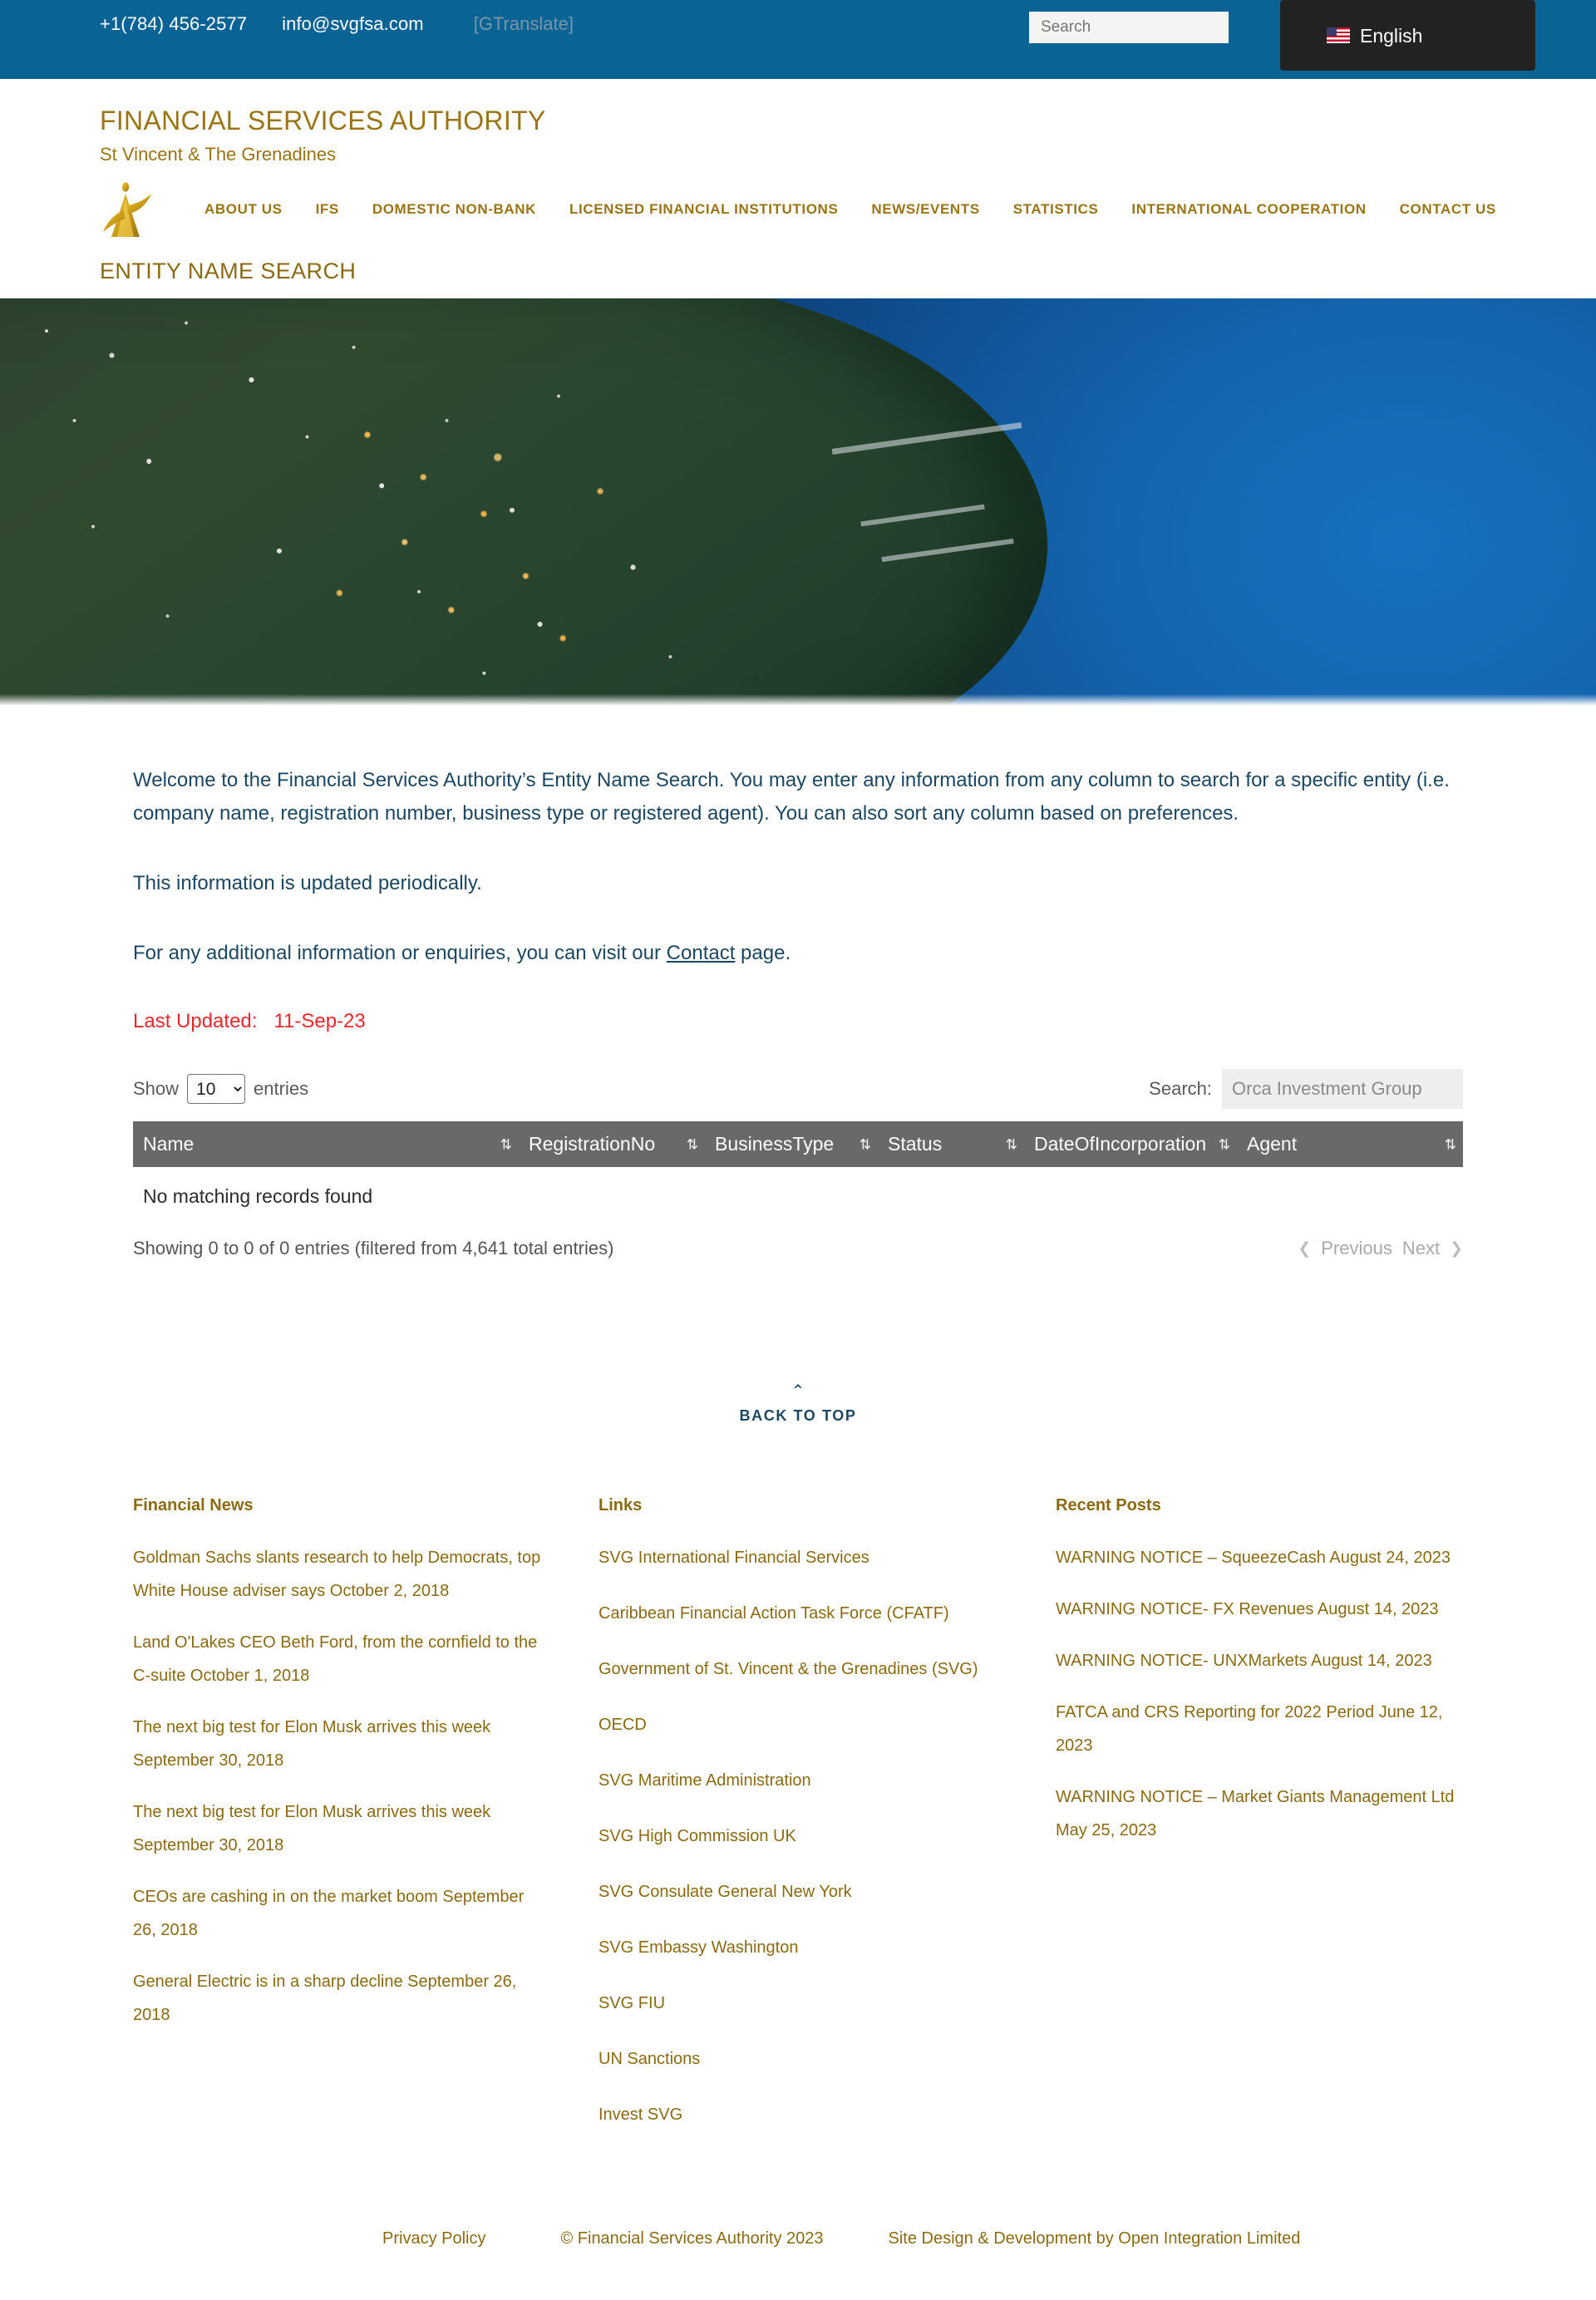  What do you see at coordinates (169, 1144) in the screenshot?
I see `column-header-name-label: Name` at bounding box center [169, 1144].